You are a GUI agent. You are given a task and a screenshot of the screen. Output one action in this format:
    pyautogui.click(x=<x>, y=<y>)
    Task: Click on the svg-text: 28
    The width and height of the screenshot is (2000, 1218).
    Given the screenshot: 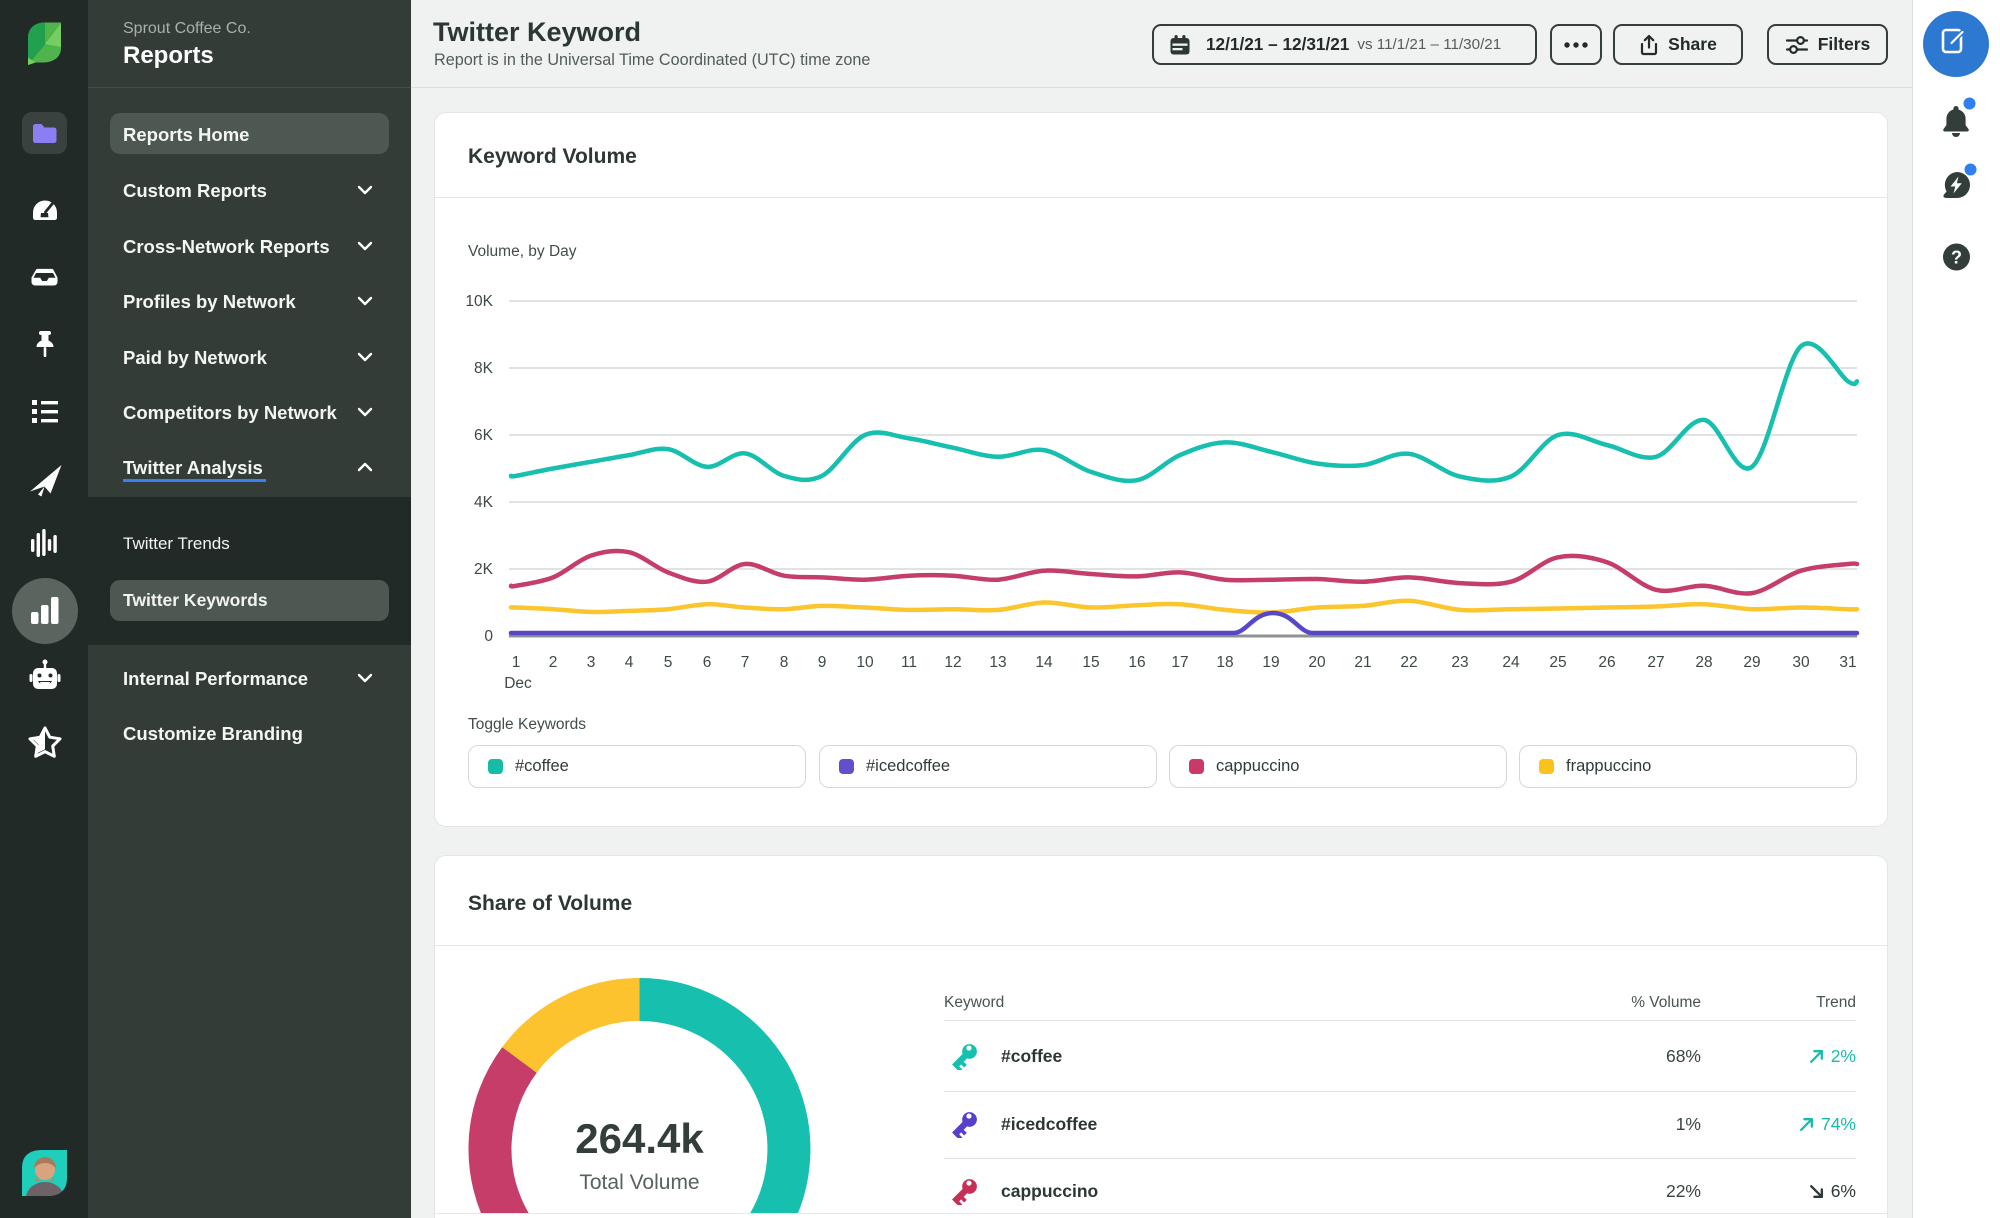 What is the action you would take?
    pyautogui.click(x=1703, y=662)
    